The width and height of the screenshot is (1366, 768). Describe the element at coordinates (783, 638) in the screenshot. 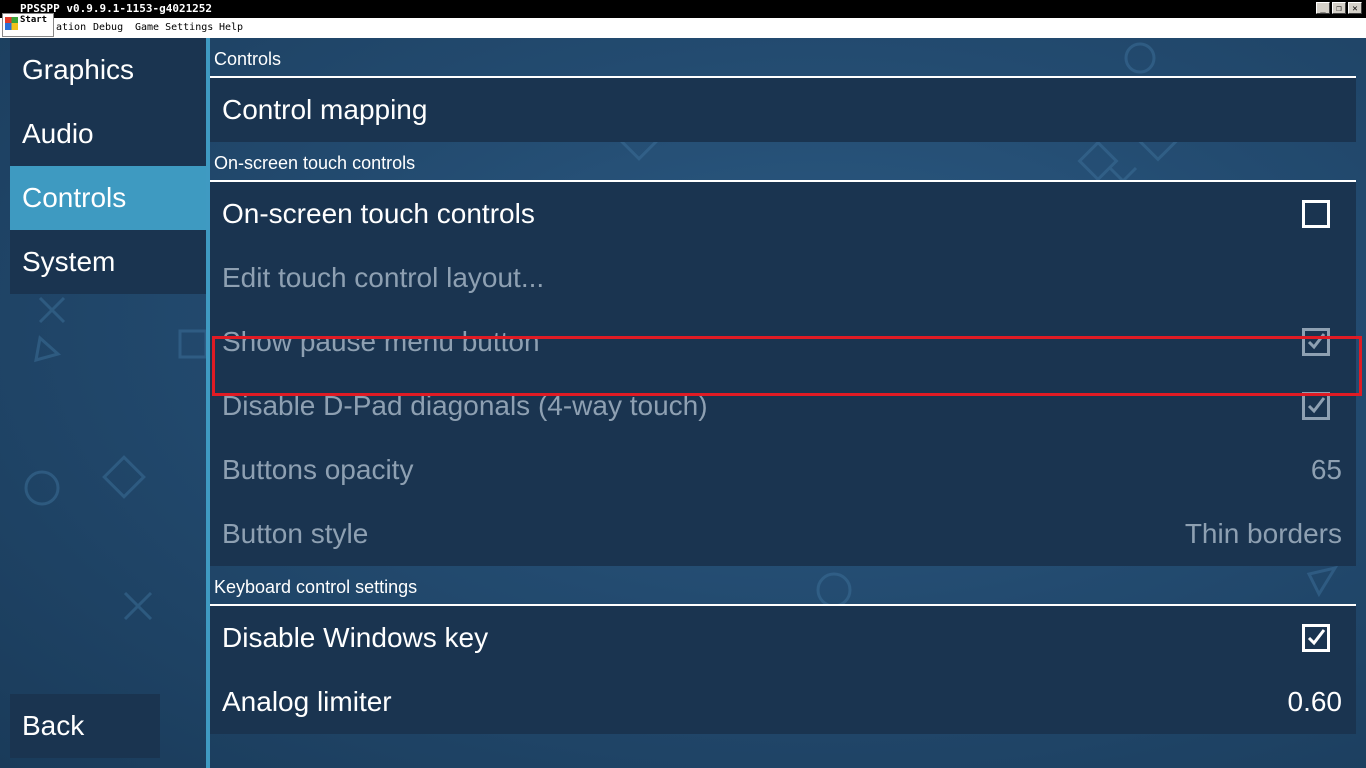

I see `disable-windows-key-row: Disable Windows key` at that location.